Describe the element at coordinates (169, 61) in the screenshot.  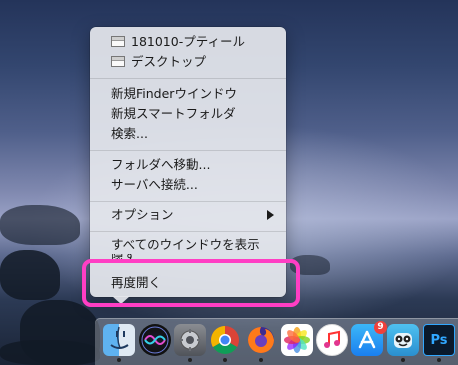
I see `recent-item-label: デスクトップ` at that location.